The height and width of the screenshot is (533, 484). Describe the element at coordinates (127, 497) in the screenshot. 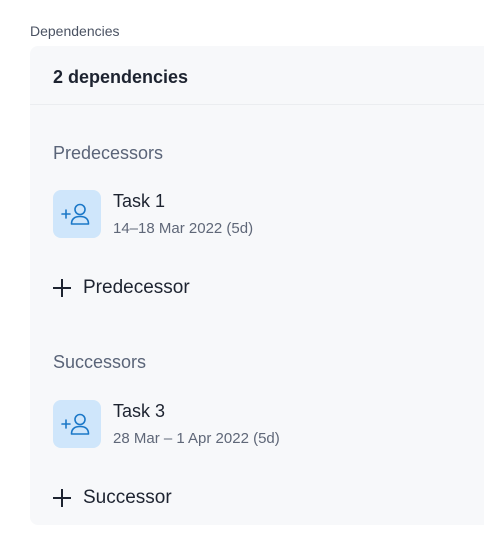

I see `add-successor-label: Successor` at that location.